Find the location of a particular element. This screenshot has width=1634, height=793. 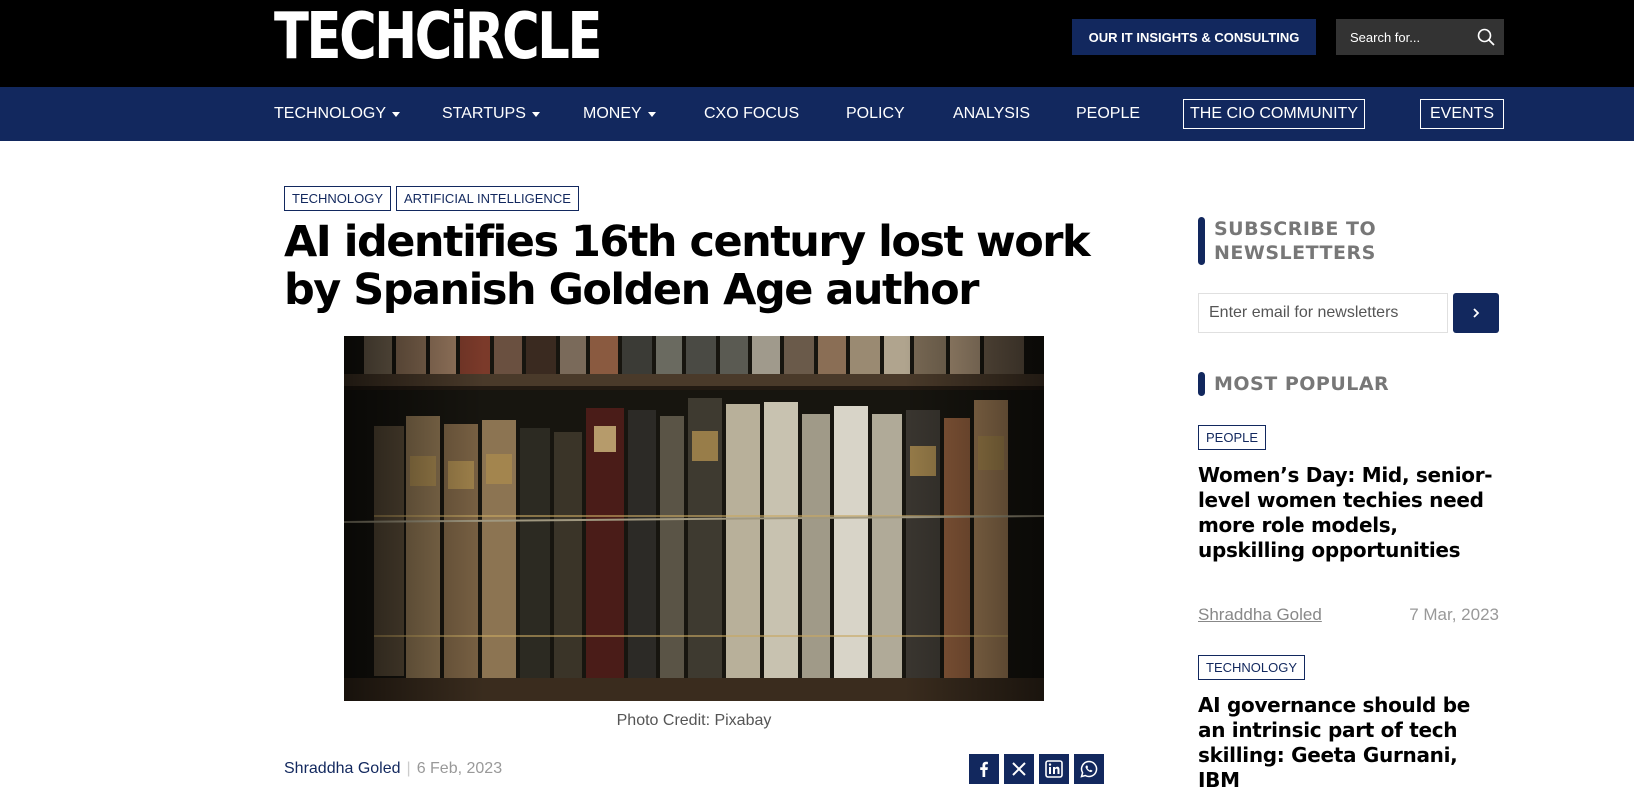

nav-item-technology: TECHNOLOGY is located at coordinates (337, 114).